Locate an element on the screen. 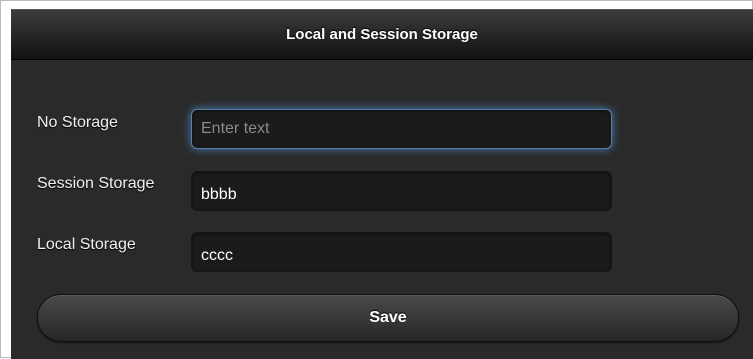 The height and width of the screenshot is (359, 753). local-storage-input is located at coordinates (401, 252).